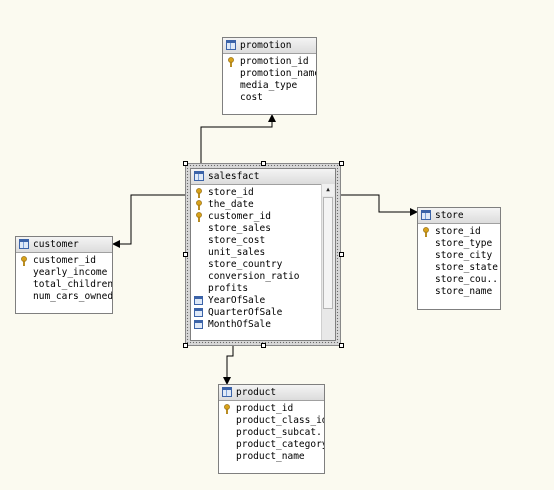 The width and height of the screenshot is (554, 490). Describe the element at coordinates (263, 177) in the screenshot. I see `table-header: salesfact` at that location.